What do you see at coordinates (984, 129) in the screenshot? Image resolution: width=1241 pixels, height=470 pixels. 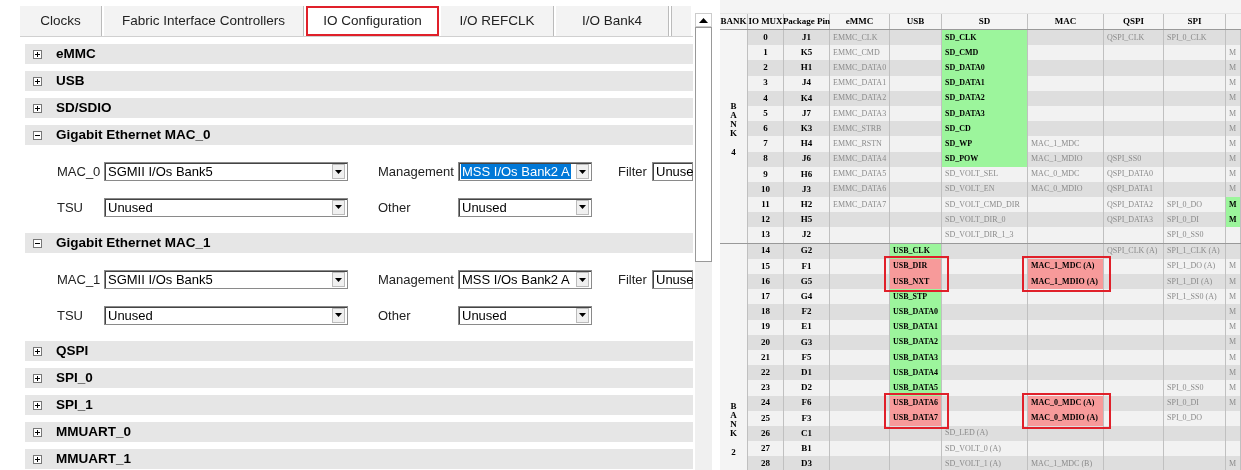 I see `table-cell: SD_CD` at bounding box center [984, 129].